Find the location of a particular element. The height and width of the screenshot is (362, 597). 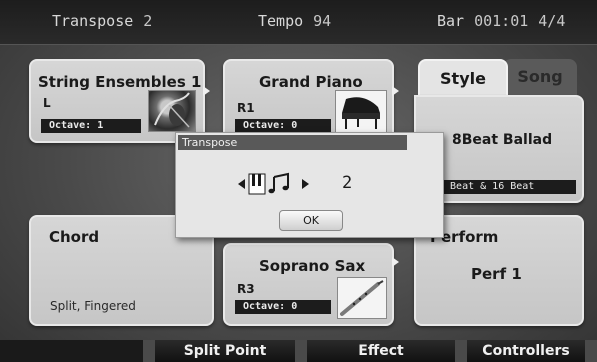

dialog-title: Transpose is located at coordinates (292, 142).